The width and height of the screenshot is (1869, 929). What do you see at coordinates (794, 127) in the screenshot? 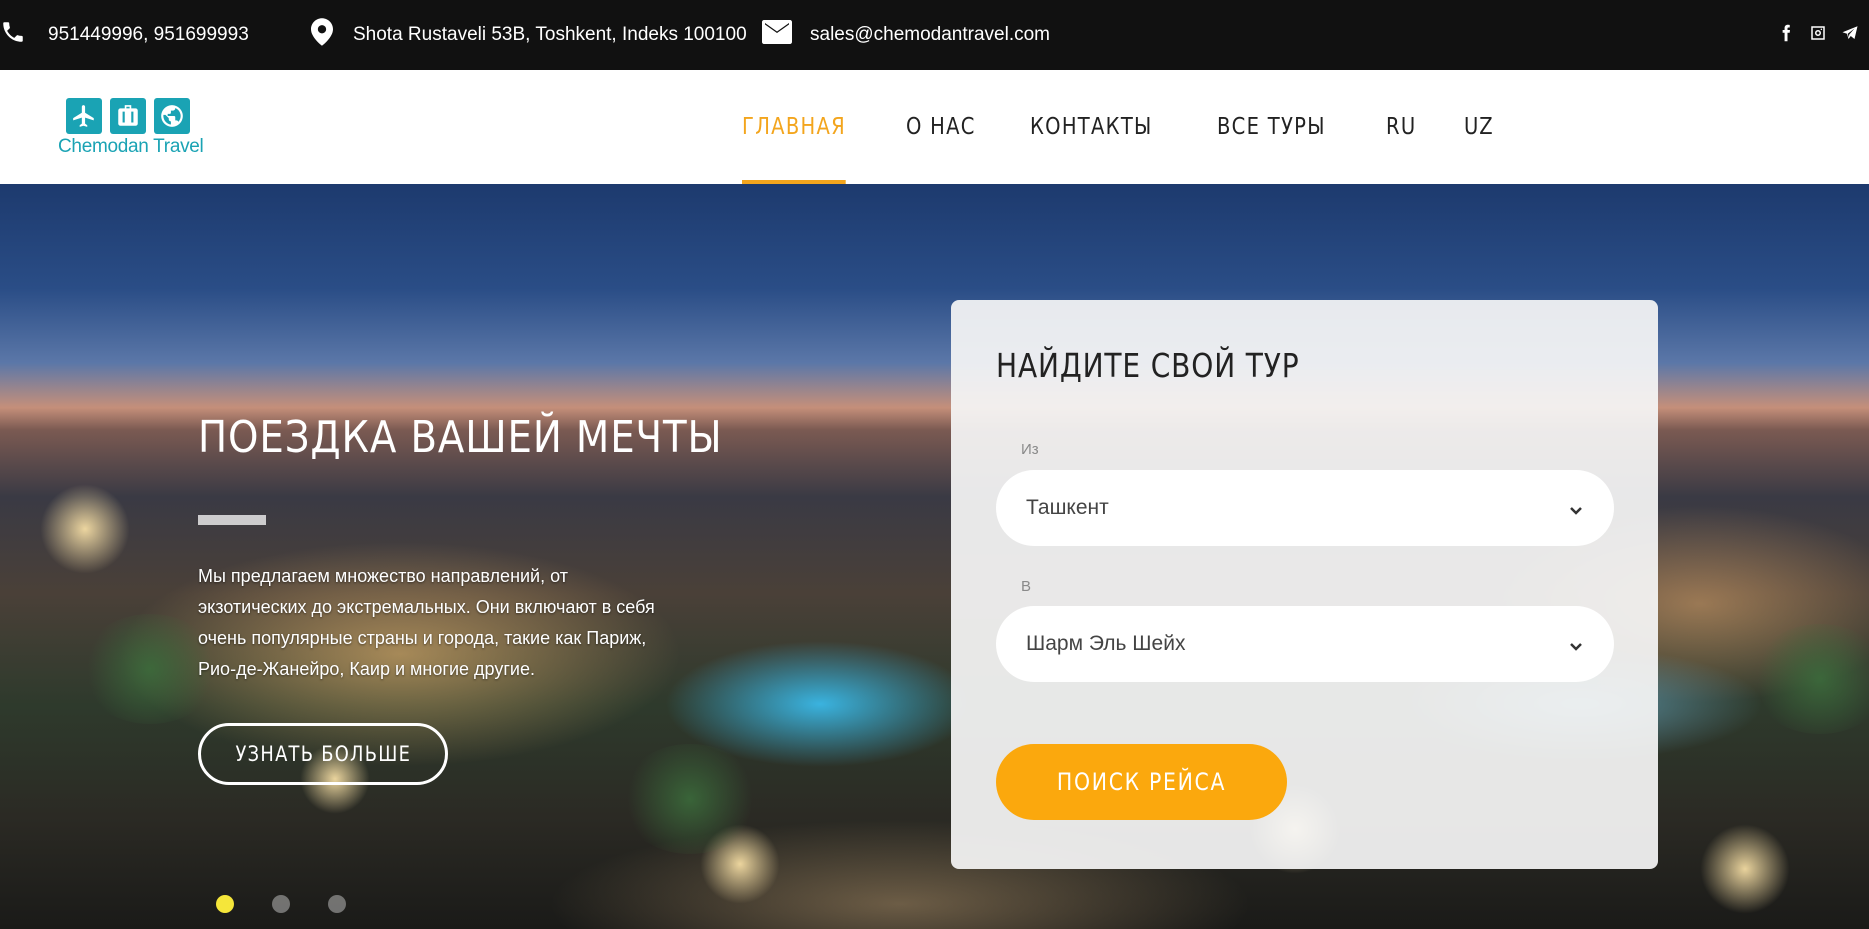
I see `nav-item-home: ГЛАВНАЯ` at bounding box center [794, 127].